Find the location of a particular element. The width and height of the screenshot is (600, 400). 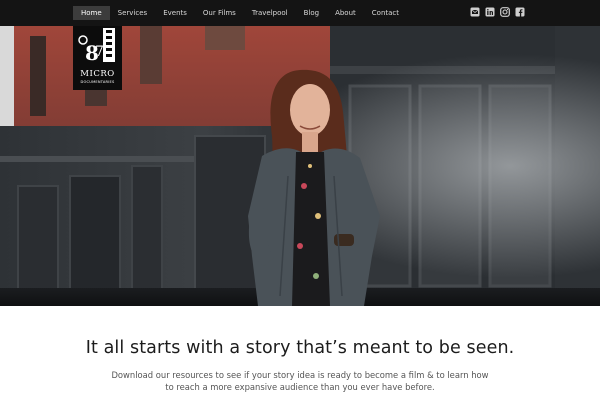

nav-item-about: About is located at coordinates (345, 13).